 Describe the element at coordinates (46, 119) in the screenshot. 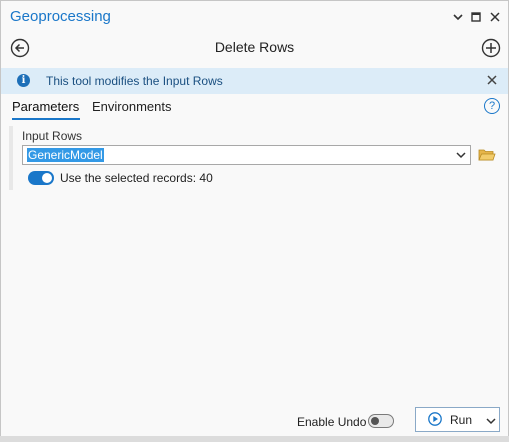

I see `active-tab-indicator` at that location.